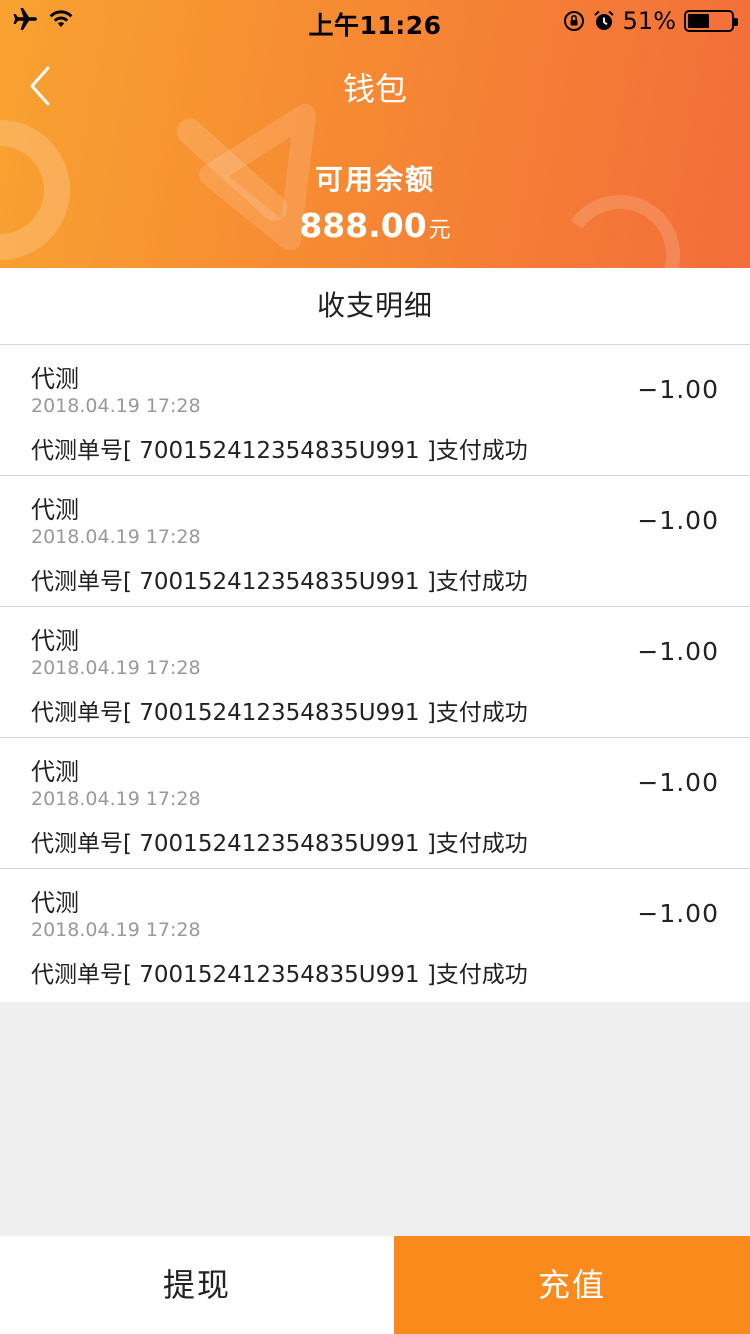  What do you see at coordinates (573, 21) in the screenshot?
I see `rotation-lock-icon` at bounding box center [573, 21].